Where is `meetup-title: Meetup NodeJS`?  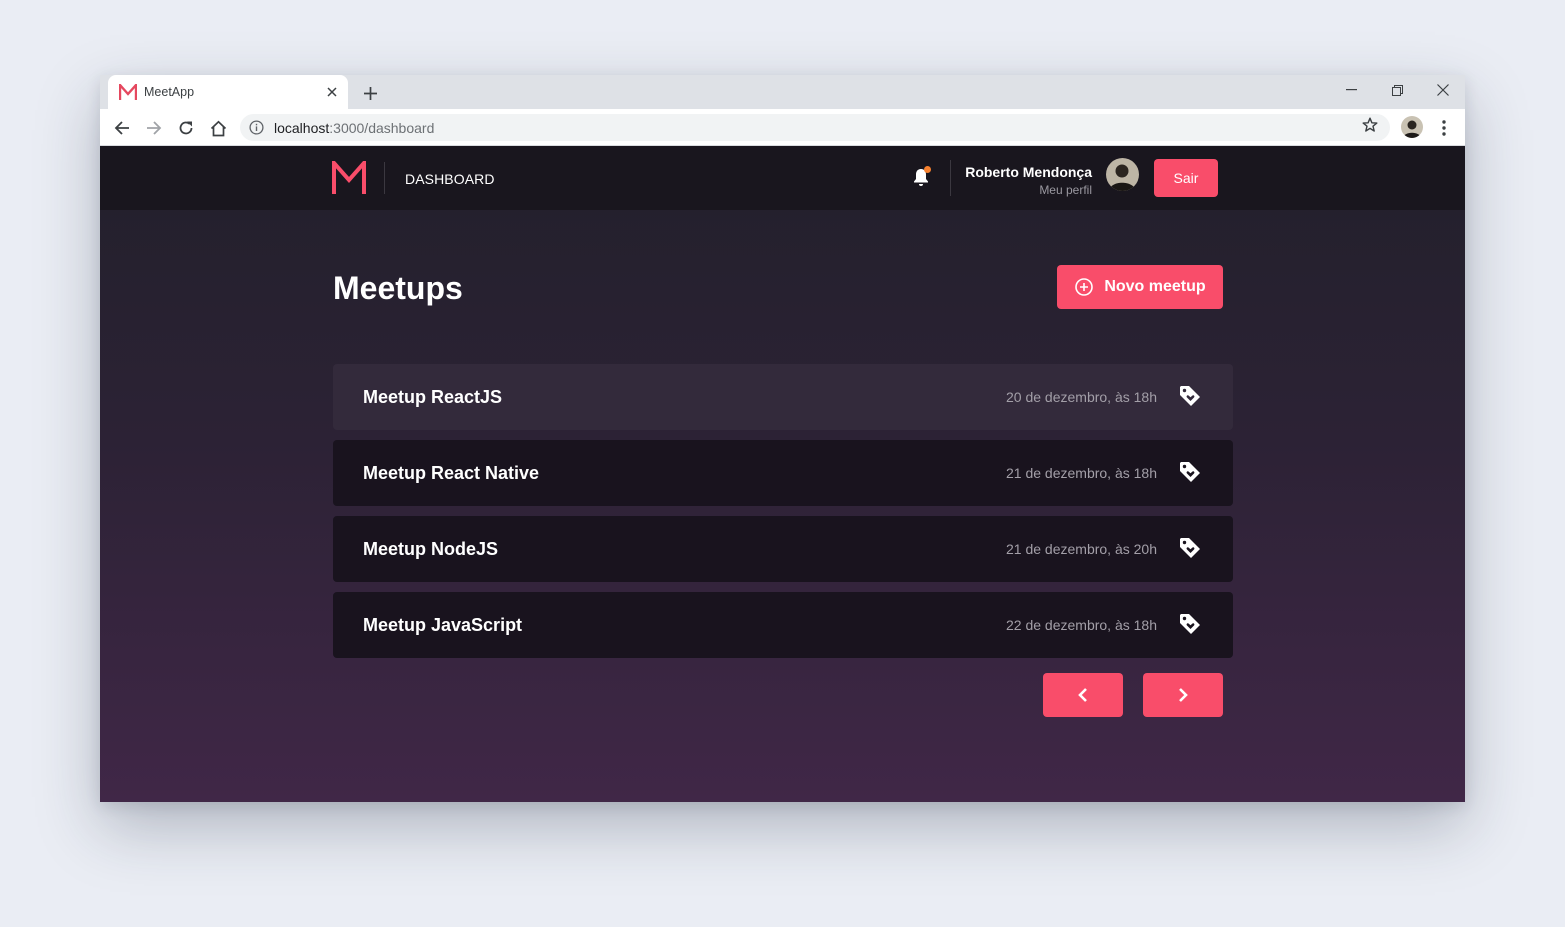
meetup-title: Meetup NodeJS is located at coordinates (431, 549).